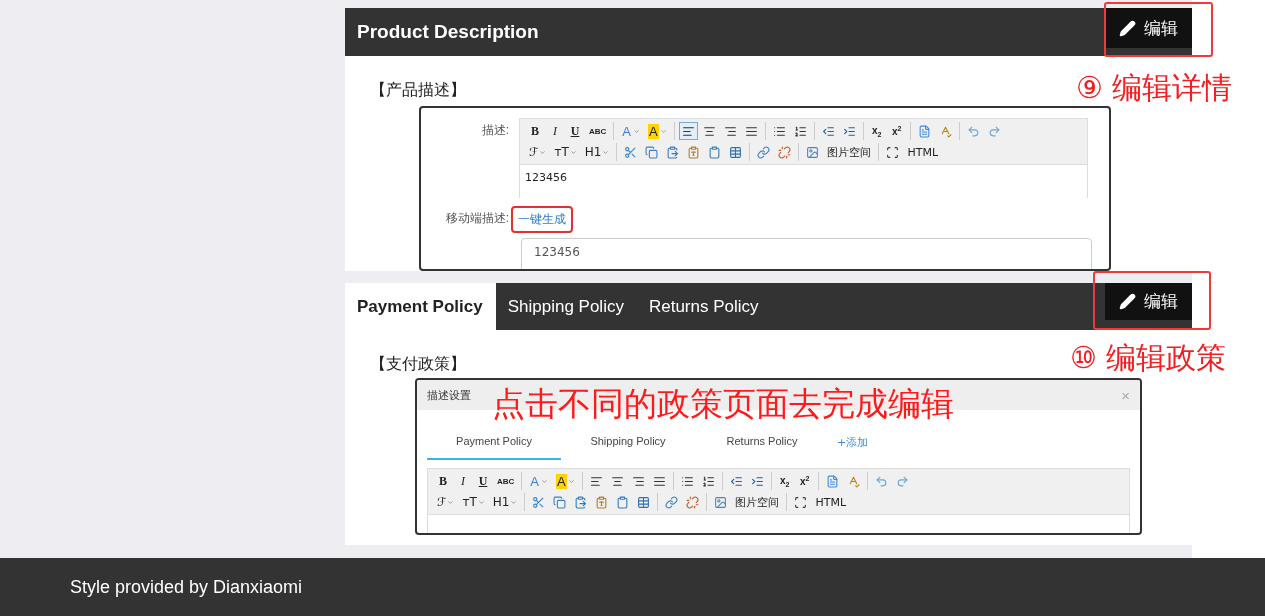  Describe the element at coordinates (449, 395) in the screenshot. I see `dialog-title: 描述设置` at that location.